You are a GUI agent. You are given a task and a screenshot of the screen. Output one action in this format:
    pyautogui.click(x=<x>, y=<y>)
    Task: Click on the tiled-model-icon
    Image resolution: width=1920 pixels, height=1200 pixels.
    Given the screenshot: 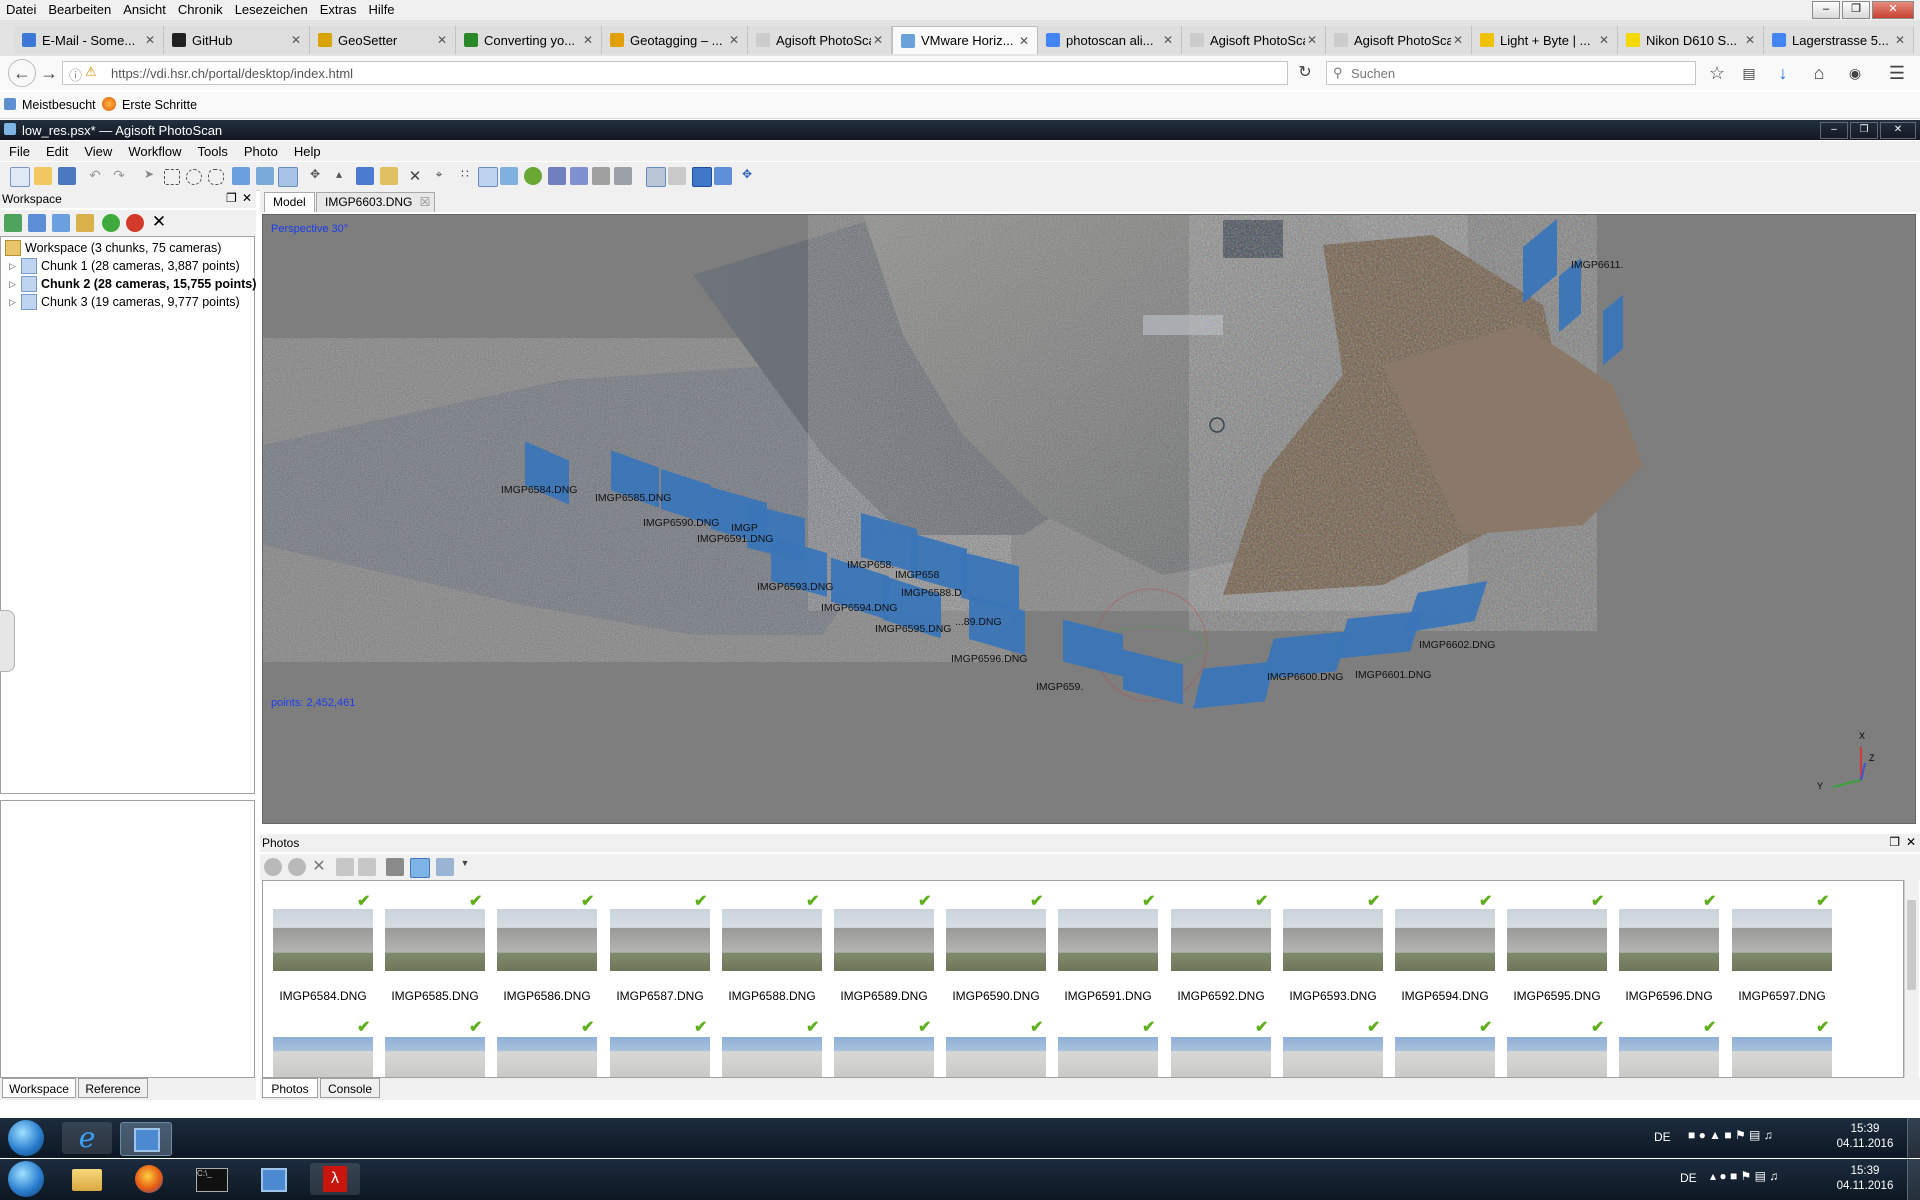 What is the action you would take?
    pyautogui.click(x=601, y=176)
    